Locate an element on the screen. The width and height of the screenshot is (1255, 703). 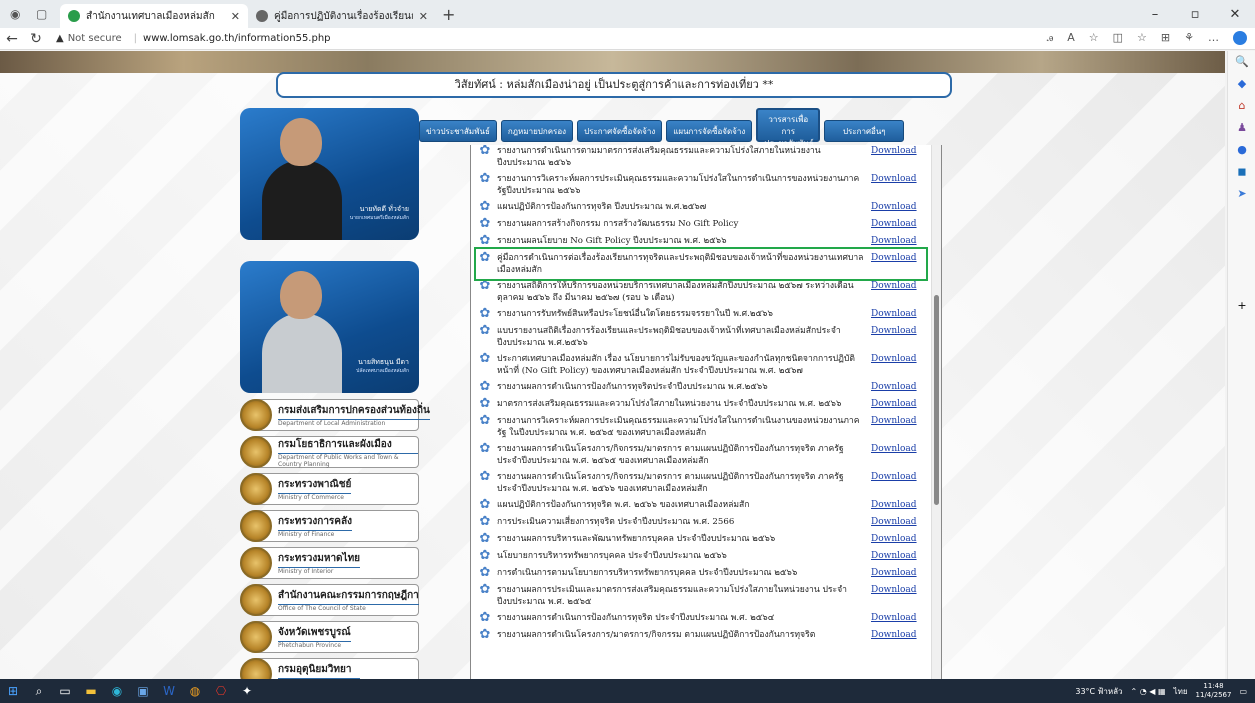
games-icon: ♟ is located at coordinates (1241, 128).